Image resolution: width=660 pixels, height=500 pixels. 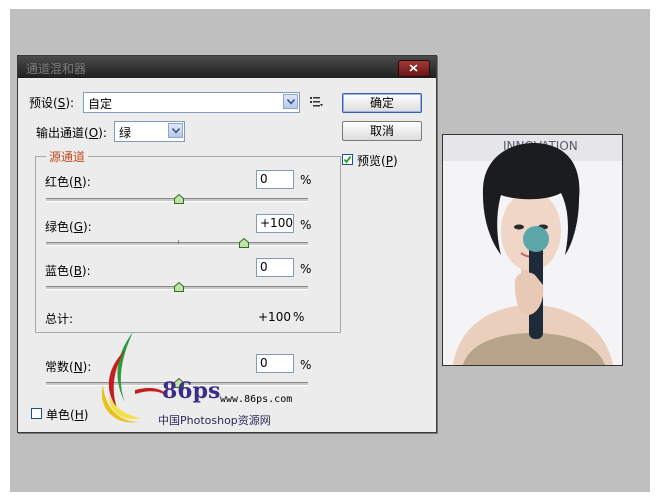 I want to click on red-label: 红色(R):, so click(x=68, y=182).